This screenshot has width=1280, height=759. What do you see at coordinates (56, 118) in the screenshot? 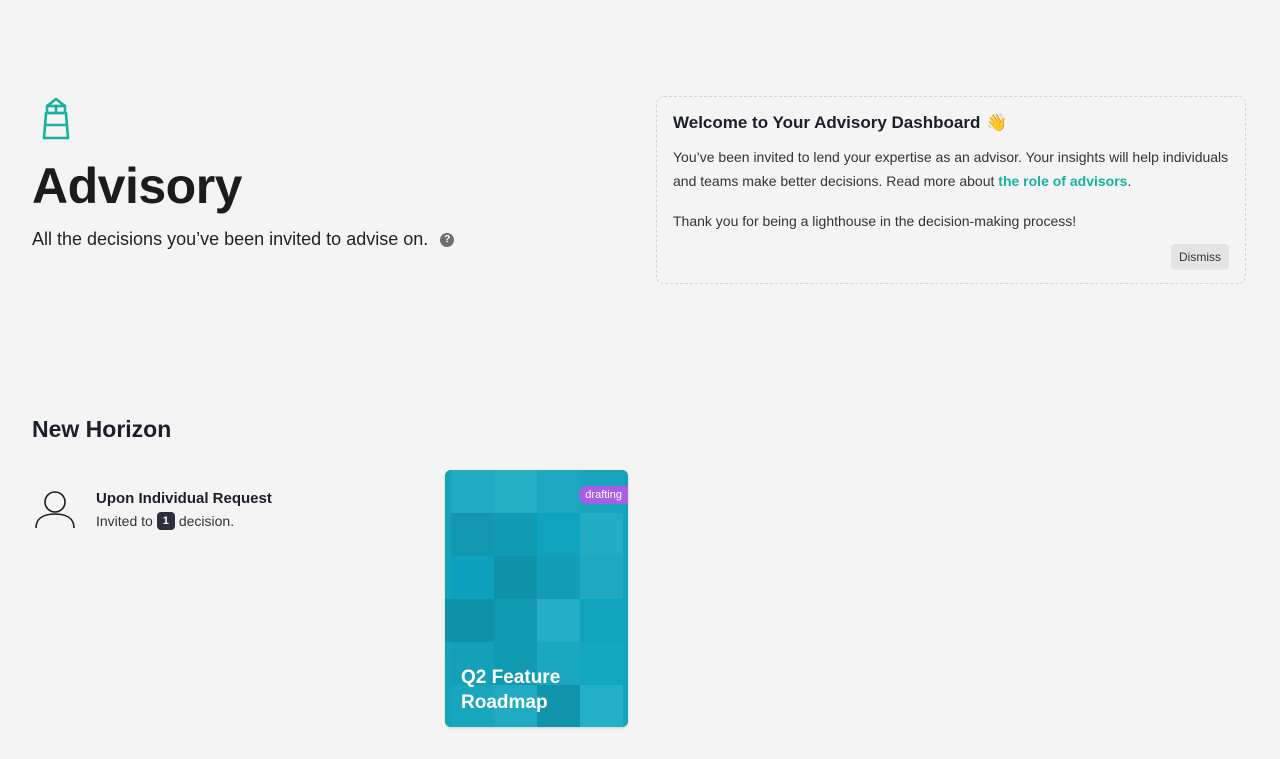
I see `lighthouse-icon` at bounding box center [56, 118].